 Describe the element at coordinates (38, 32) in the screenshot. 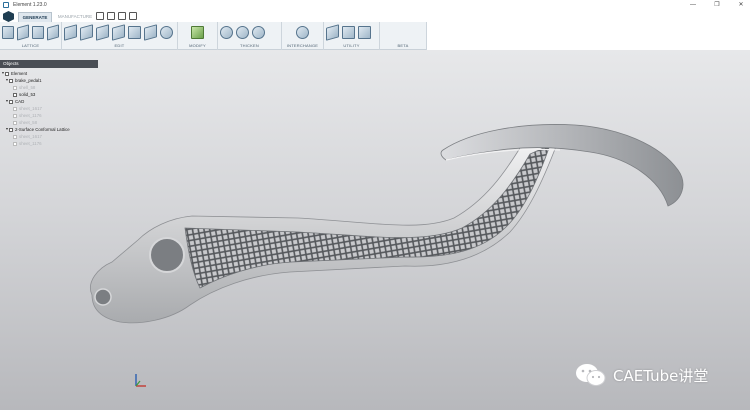

I see `lattice-surface-icon` at that location.